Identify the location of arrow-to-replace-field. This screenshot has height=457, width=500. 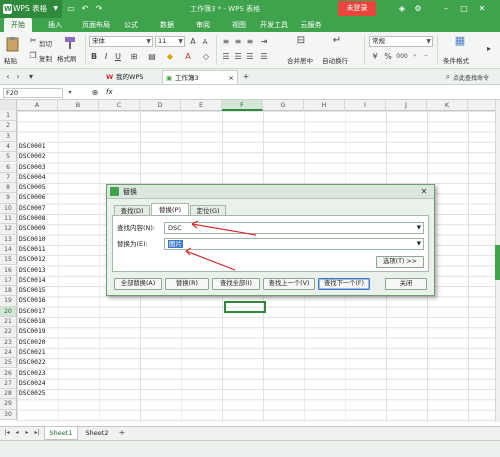
(210, 260).